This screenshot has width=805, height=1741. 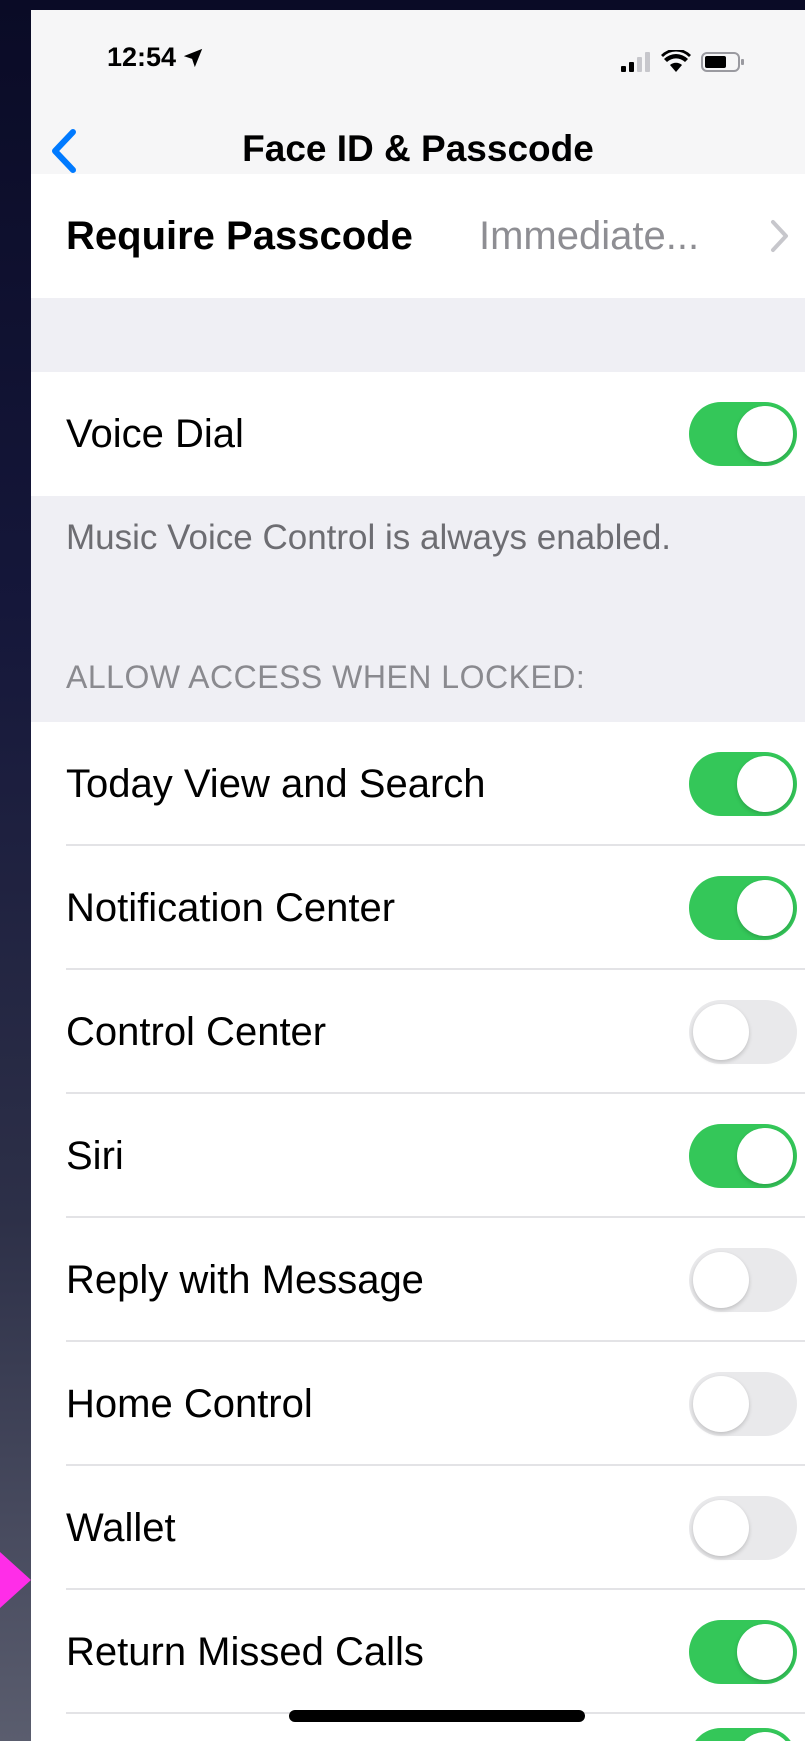 What do you see at coordinates (142, 57) in the screenshot?
I see `status-time: 12:54` at bounding box center [142, 57].